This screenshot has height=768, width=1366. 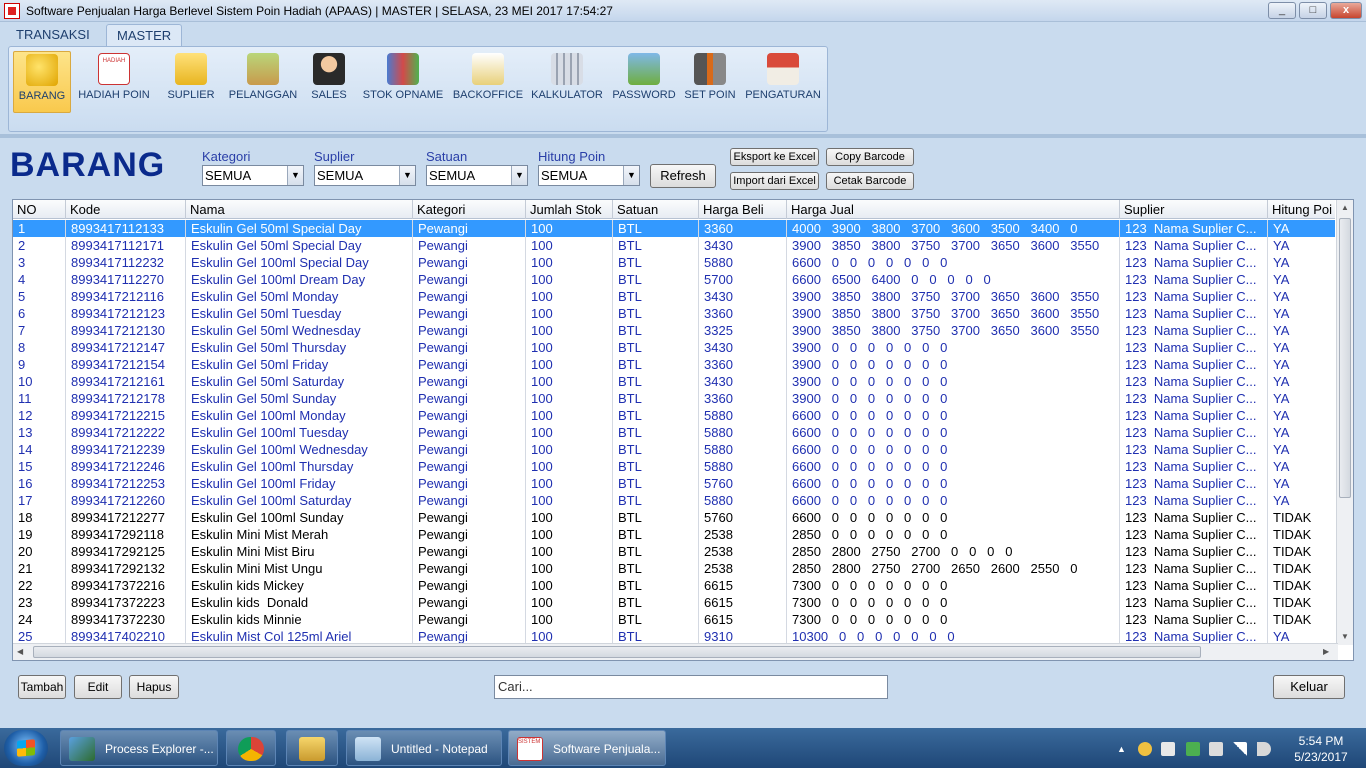 What do you see at coordinates (1309, 687) in the screenshot?
I see `exit-button: Keluar` at bounding box center [1309, 687].